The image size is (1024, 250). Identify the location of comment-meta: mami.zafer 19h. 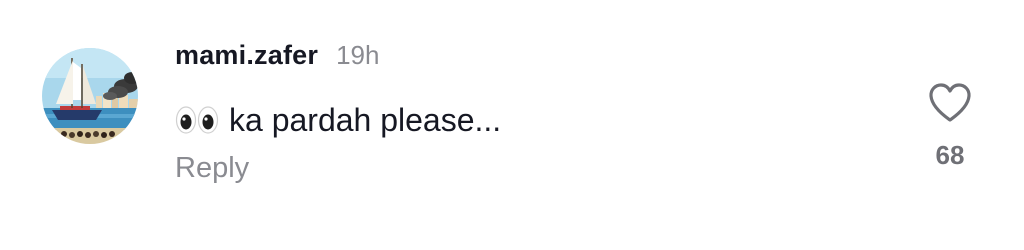
(277, 62).